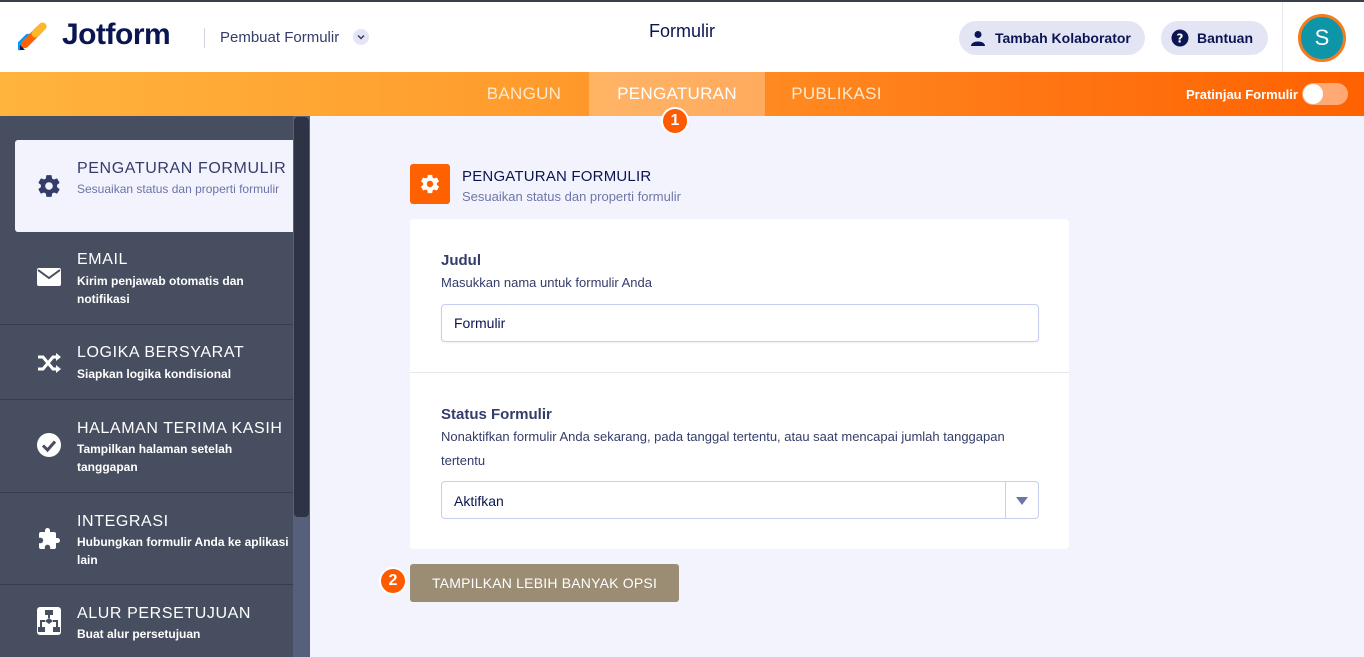  Describe the element at coordinates (301, 317) in the screenshot. I see `sidebar-scrollbar-thumb` at that location.